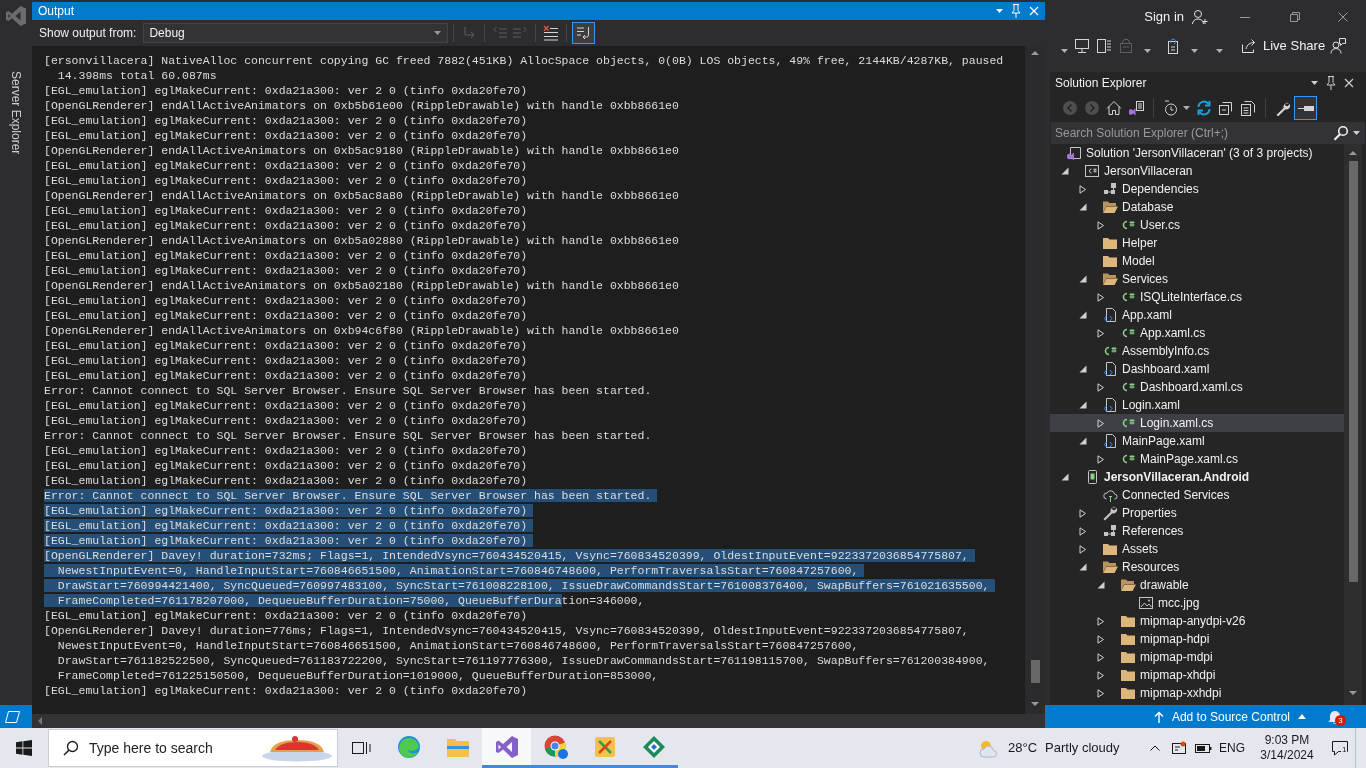 The height and width of the screenshot is (768, 1366). I want to click on search-box: Search Solution Explorer (Ctrl+;), so click(1208, 133).